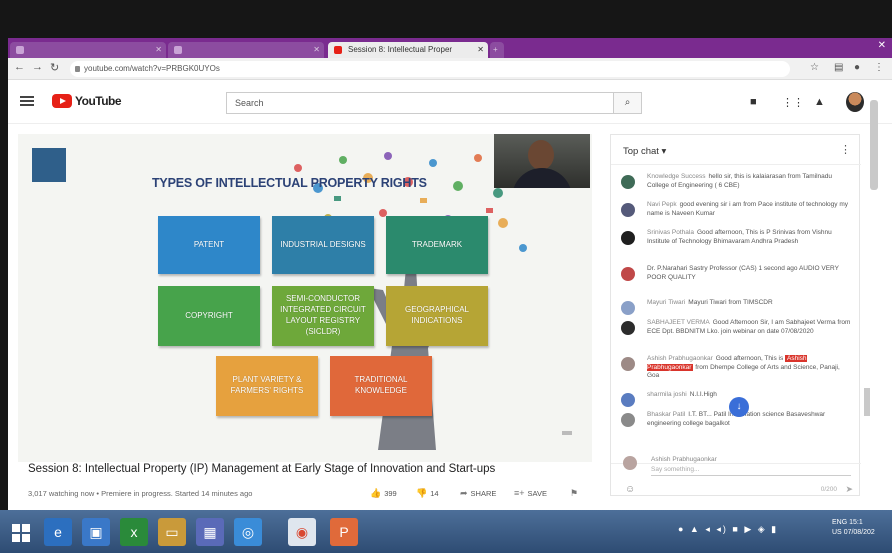 The image size is (892, 553). What do you see at coordinates (134, 532) in the screenshot?
I see `excel-icon: x` at bounding box center [134, 532].